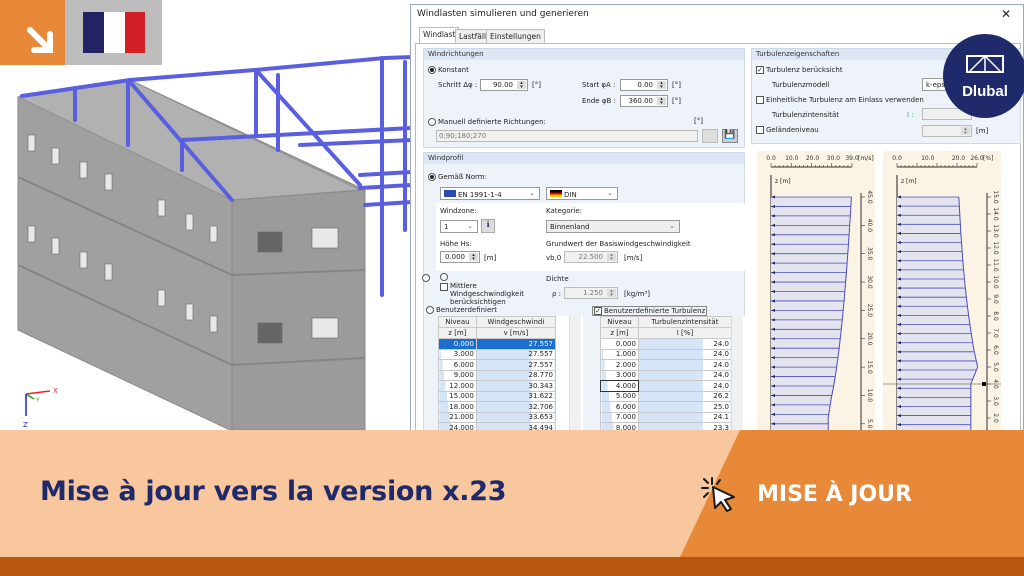 The image size is (1024, 576). I want to click on gelaende-input: ▴ ▾, so click(947, 131).